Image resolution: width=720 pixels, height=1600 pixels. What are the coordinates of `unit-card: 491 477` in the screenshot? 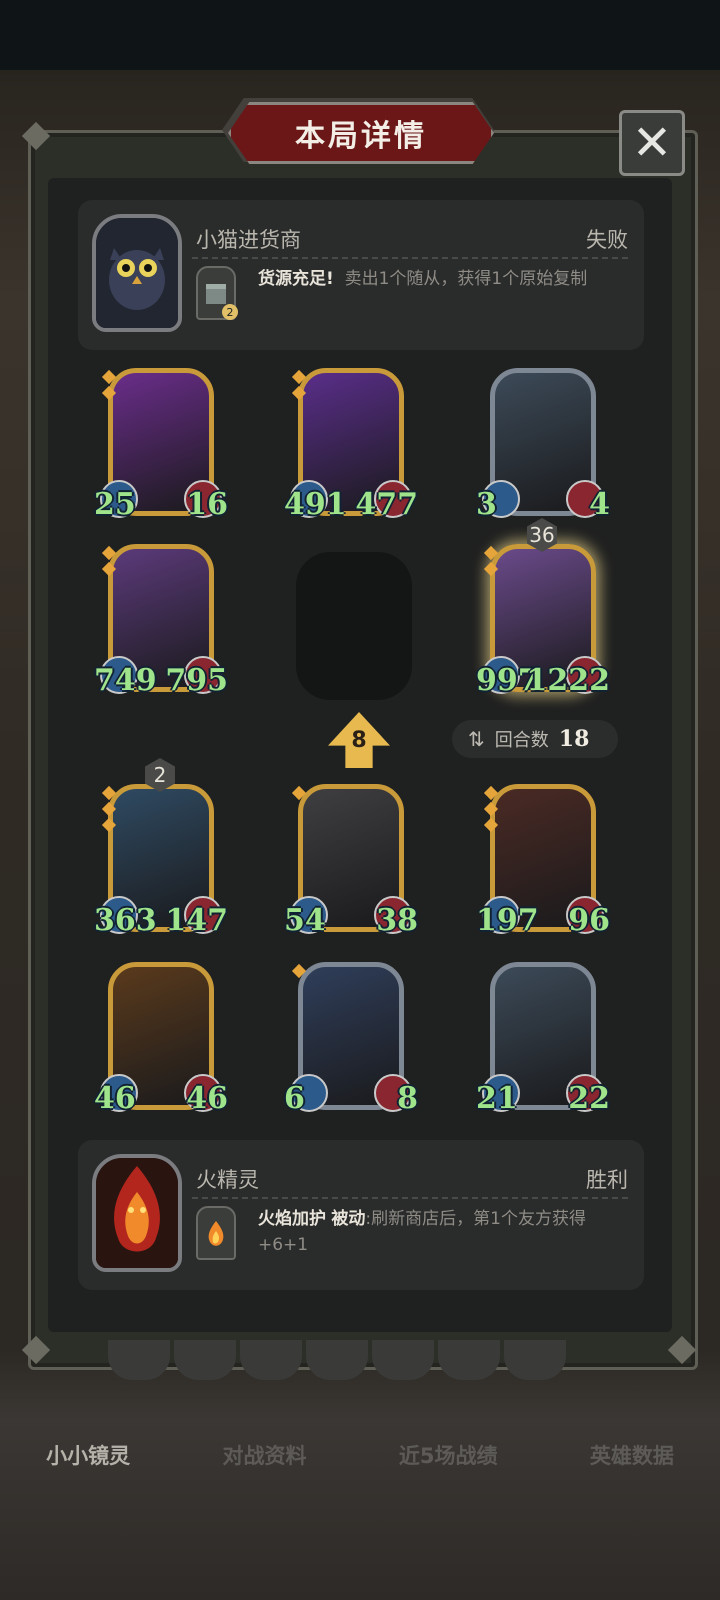 It's located at (351, 444).